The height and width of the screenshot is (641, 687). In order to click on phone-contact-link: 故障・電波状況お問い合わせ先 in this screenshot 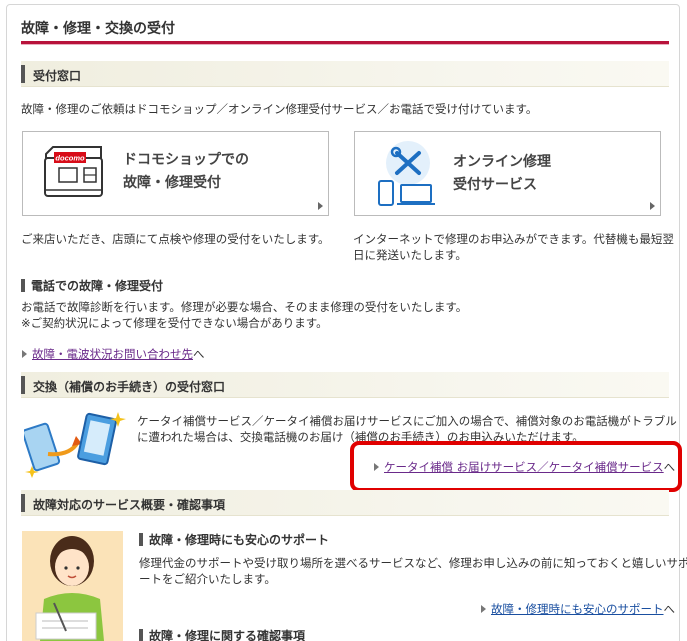, I will do `click(112, 354)`.